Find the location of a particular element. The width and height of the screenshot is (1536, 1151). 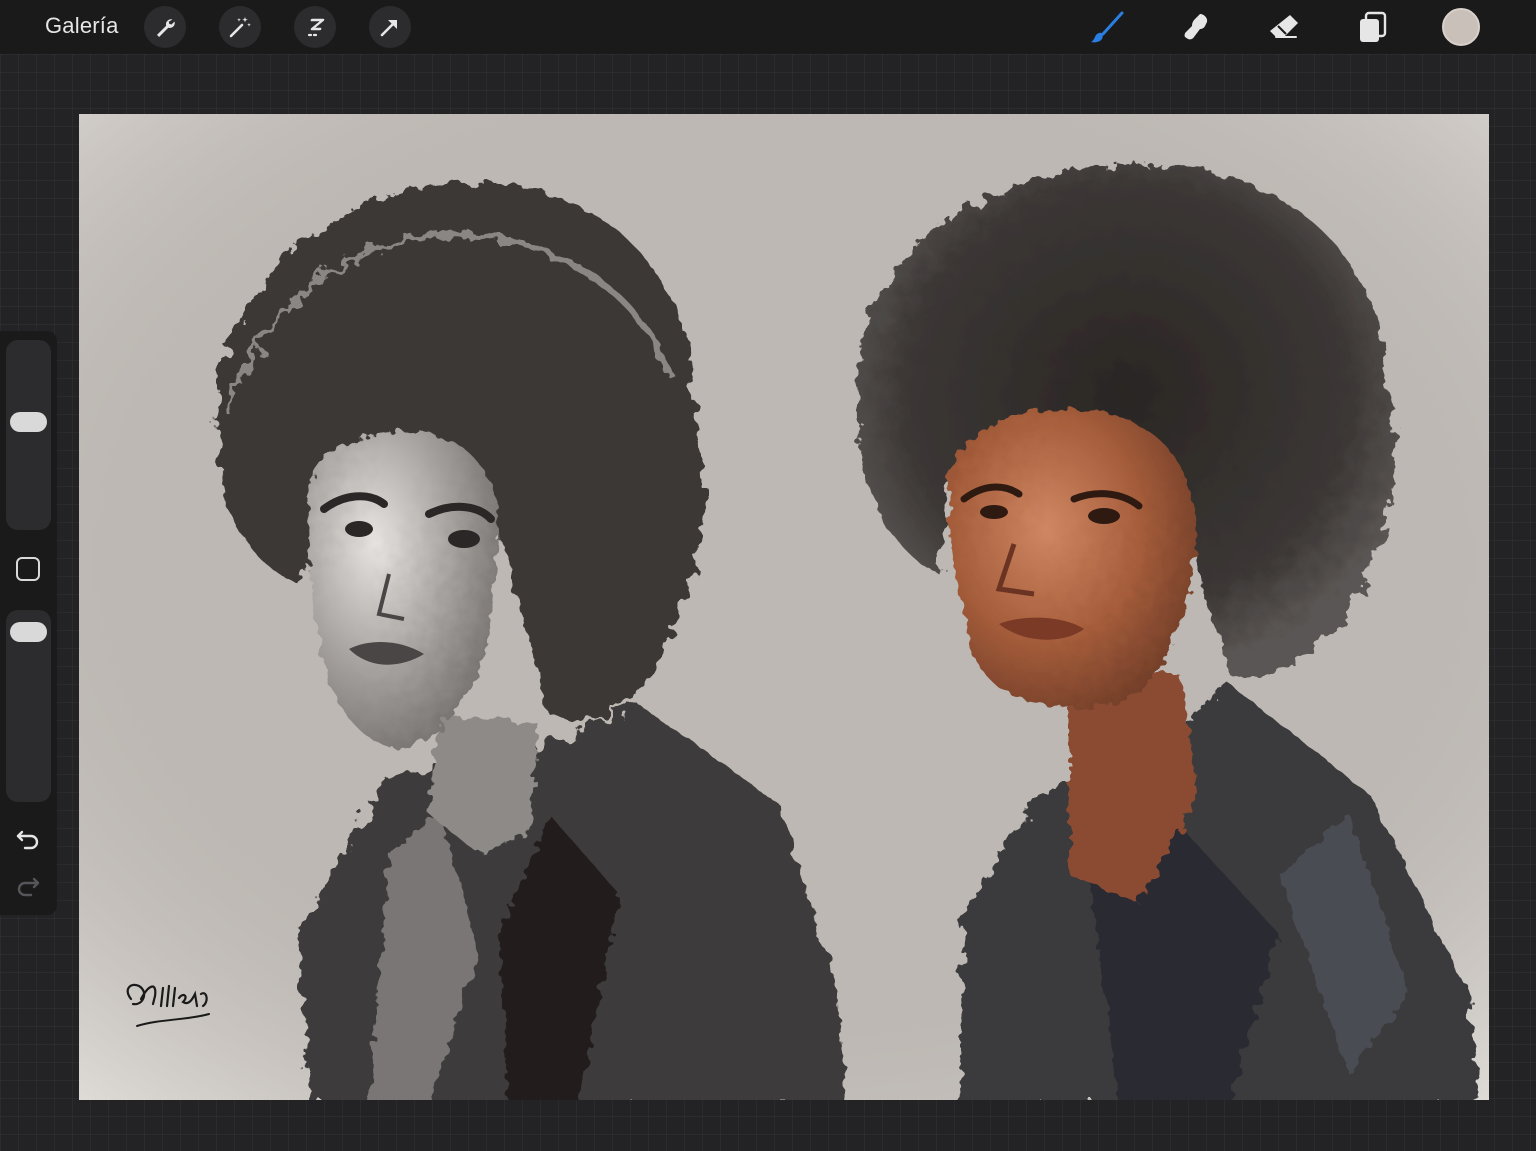

smudge-icon is located at coordinates (1196, 27).